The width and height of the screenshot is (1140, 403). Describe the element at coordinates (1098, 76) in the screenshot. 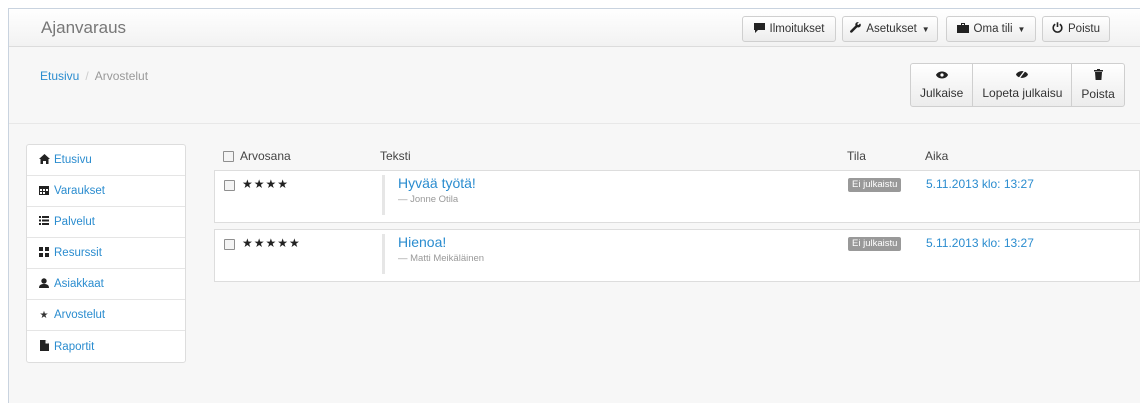

I see `trash-icon` at that location.